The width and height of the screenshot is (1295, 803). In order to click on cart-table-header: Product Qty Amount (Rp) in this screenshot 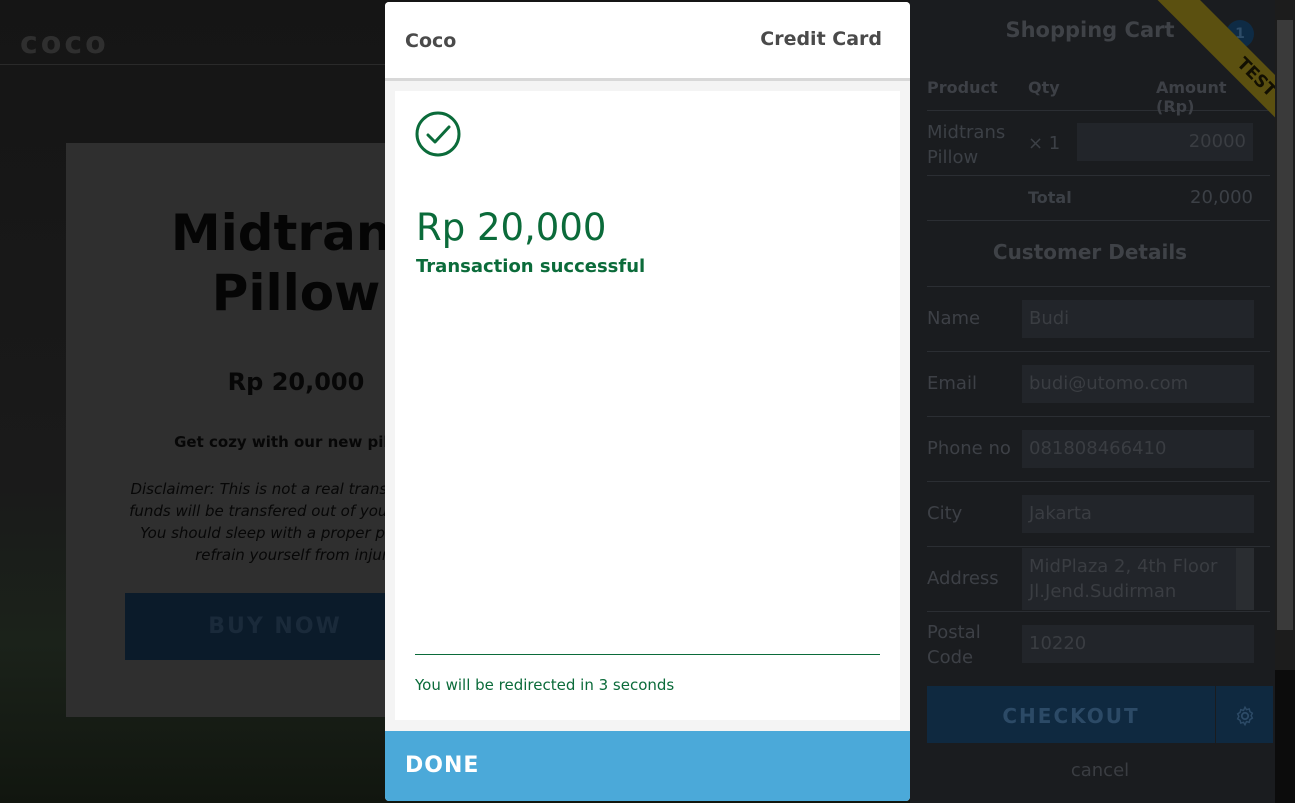, I will do `click(1098, 90)`.